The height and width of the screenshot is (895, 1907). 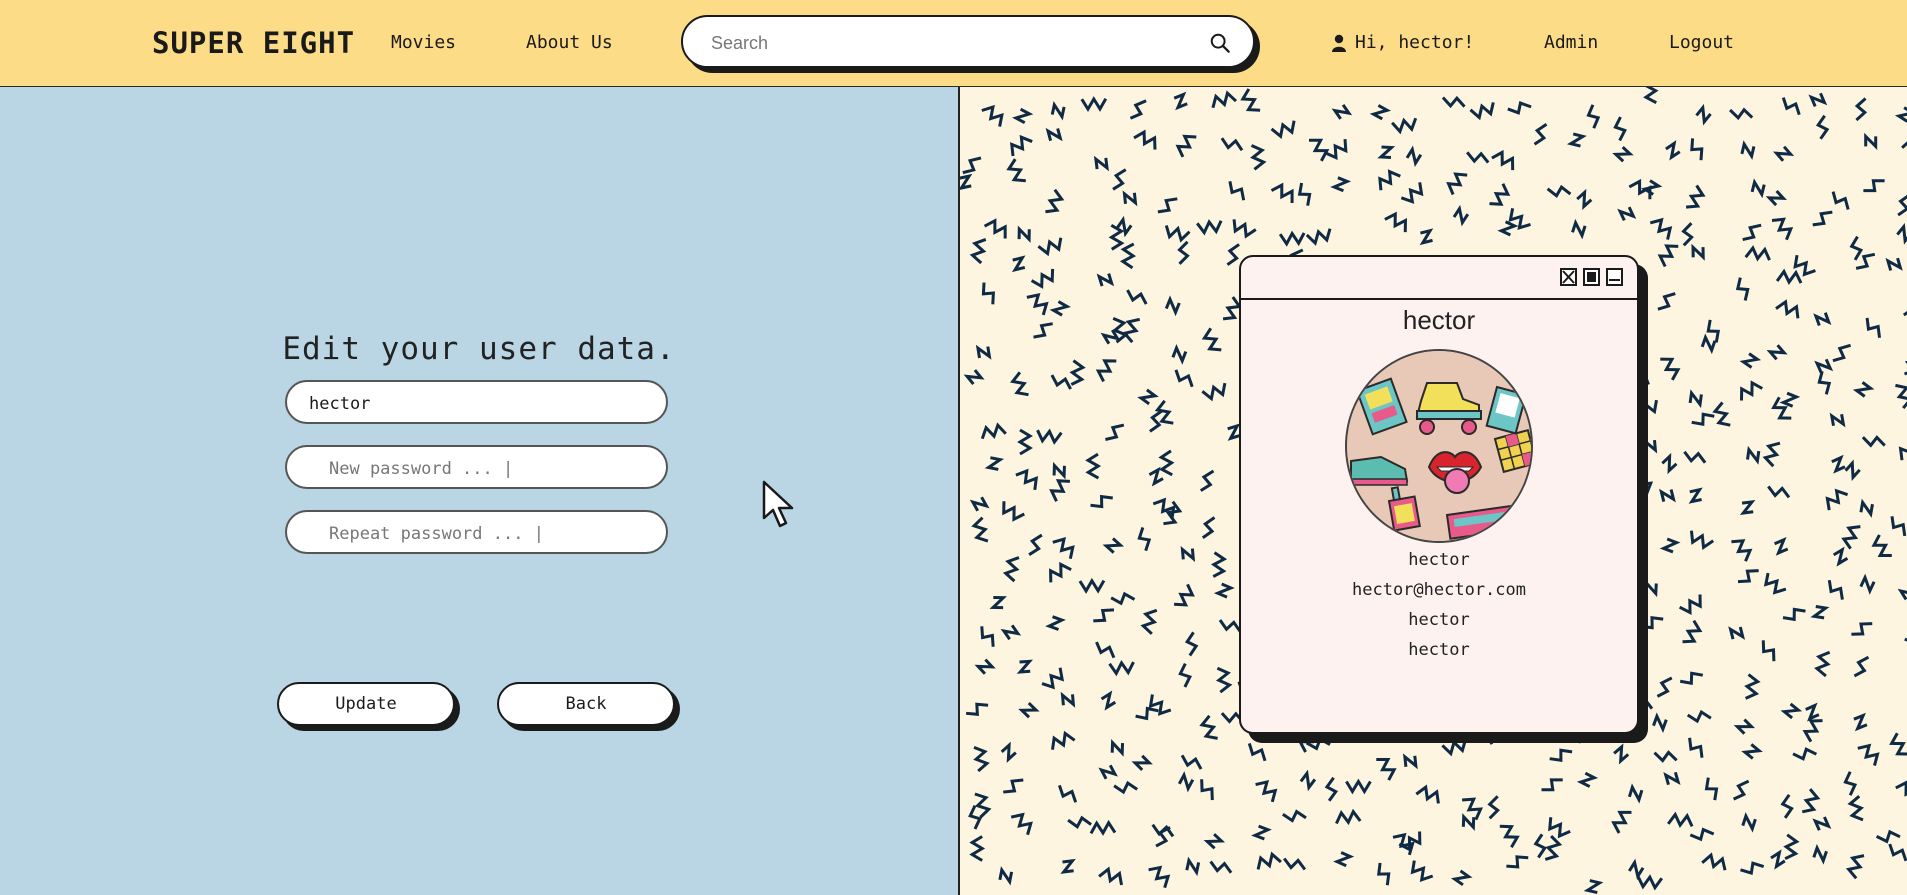 What do you see at coordinates (253, 43) in the screenshot?
I see `logo: SUPER EIGHT` at bounding box center [253, 43].